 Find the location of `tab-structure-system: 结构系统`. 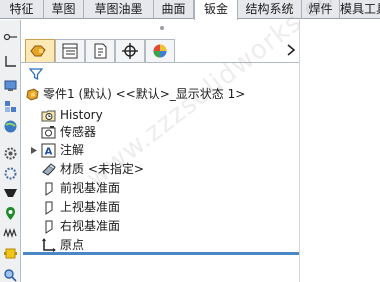

tab-structure-system: 结构系统 is located at coordinates (270, 9).